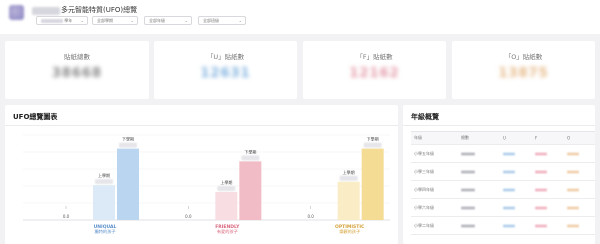 This screenshot has width=600, height=244. What do you see at coordinates (374, 73) in the screenshot?
I see `stat-value: 12162` at bounding box center [374, 73].